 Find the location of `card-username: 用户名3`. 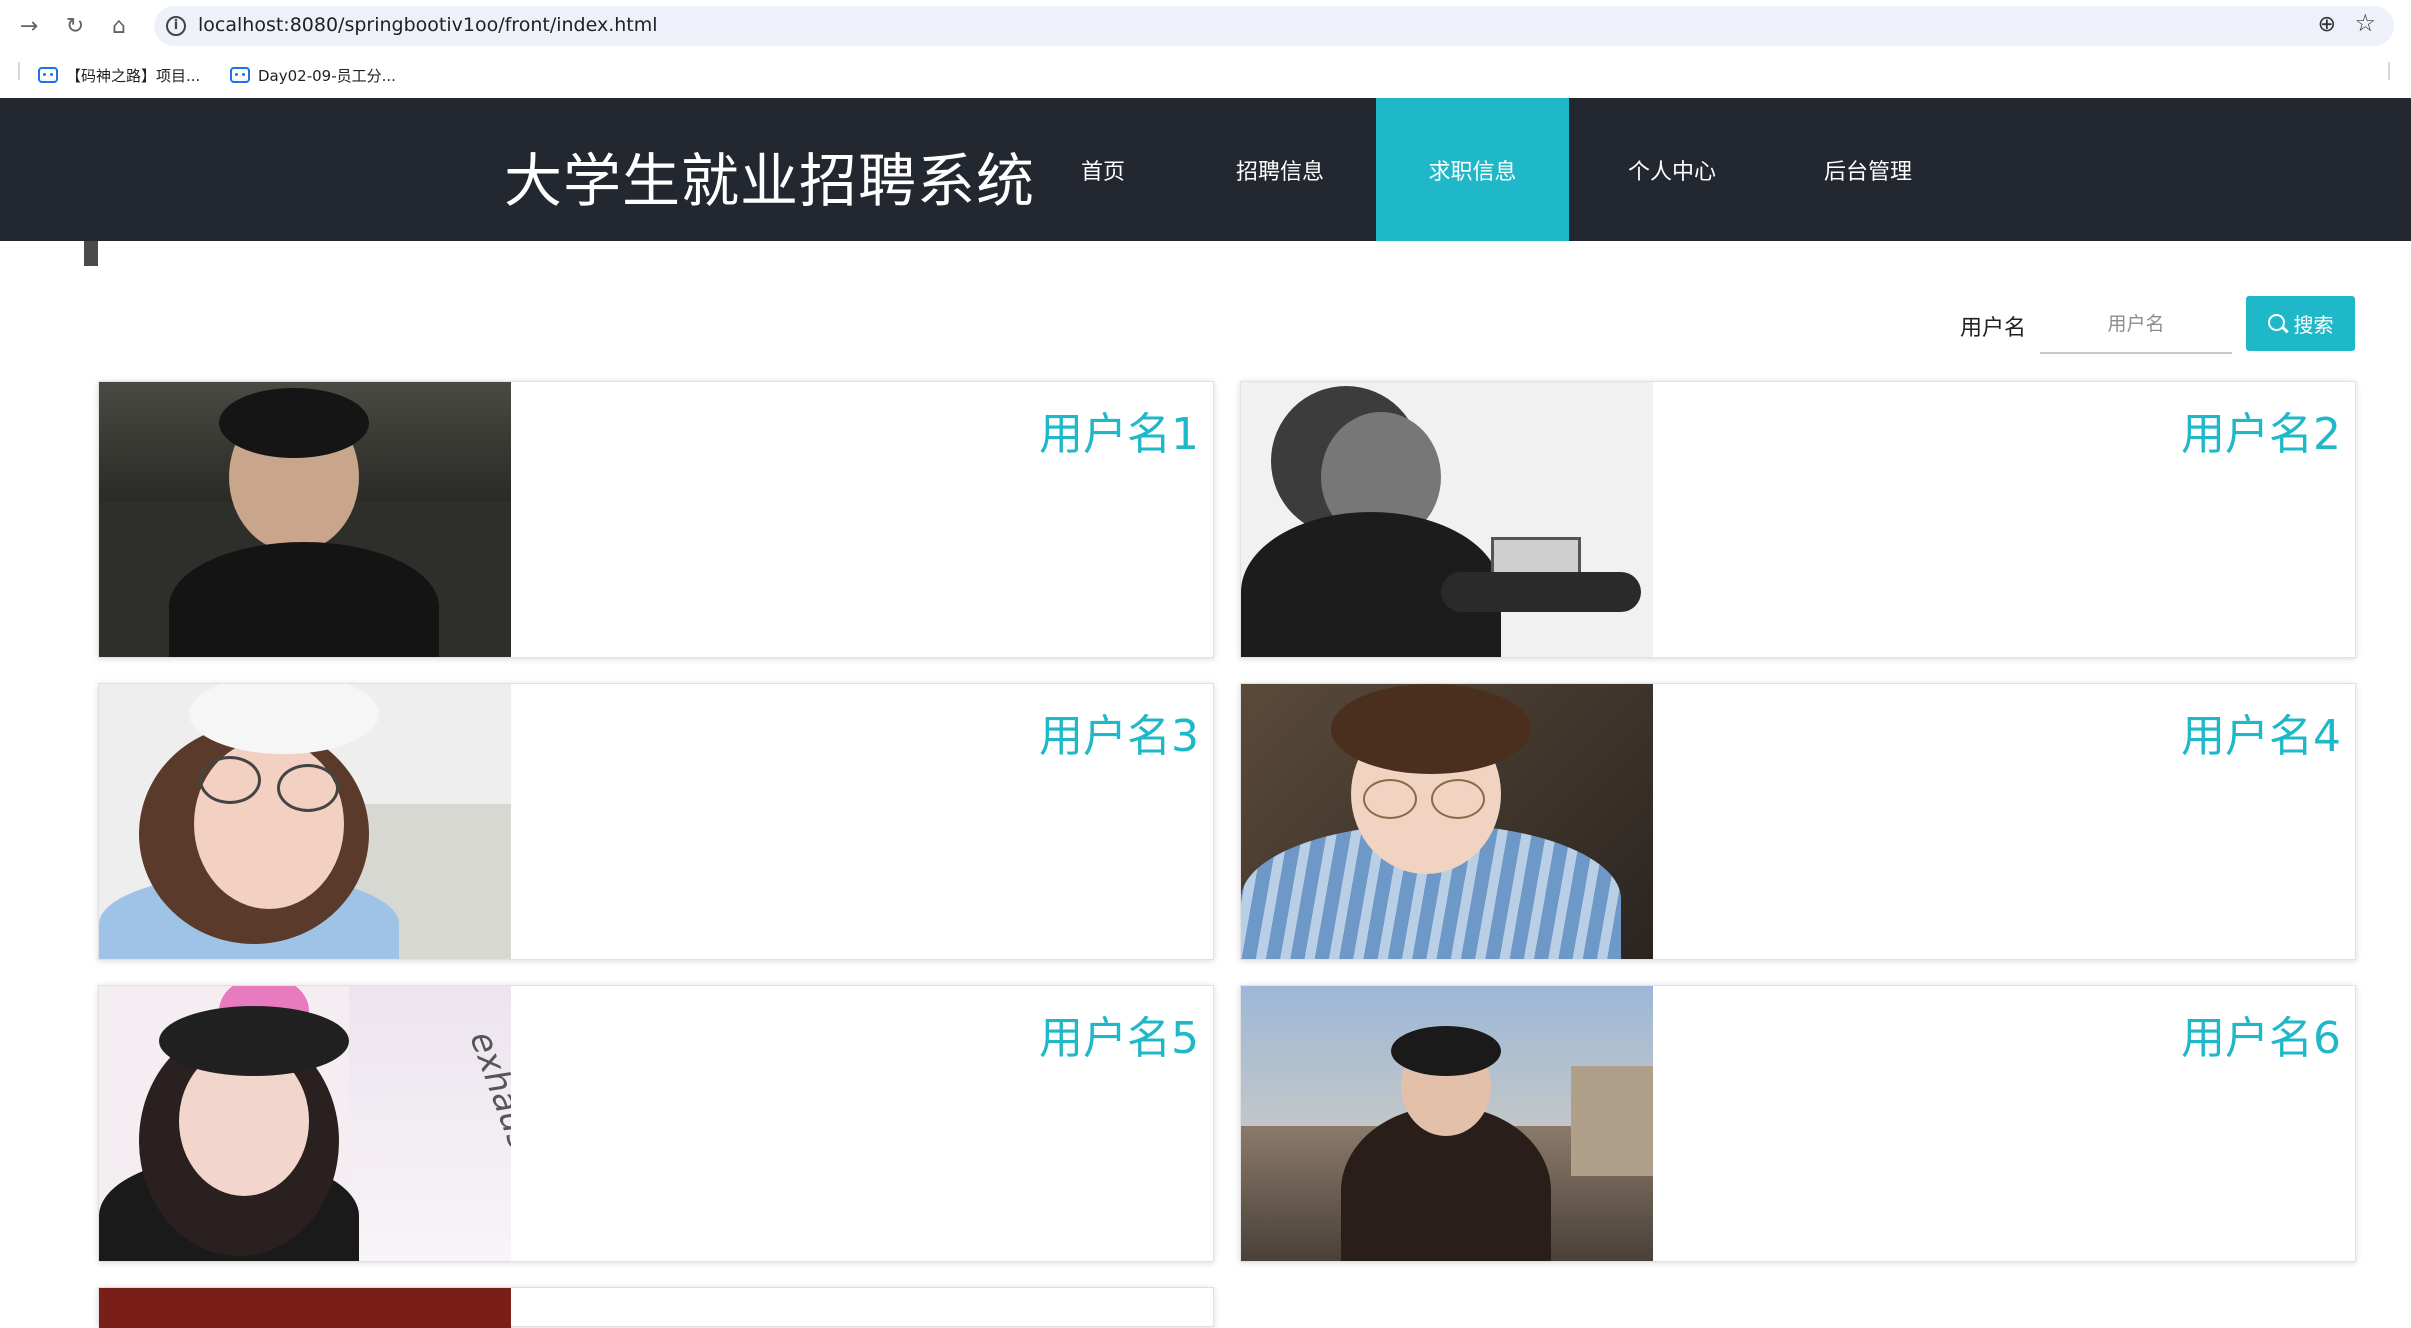

card-username: 用户名3 is located at coordinates (1119, 732).